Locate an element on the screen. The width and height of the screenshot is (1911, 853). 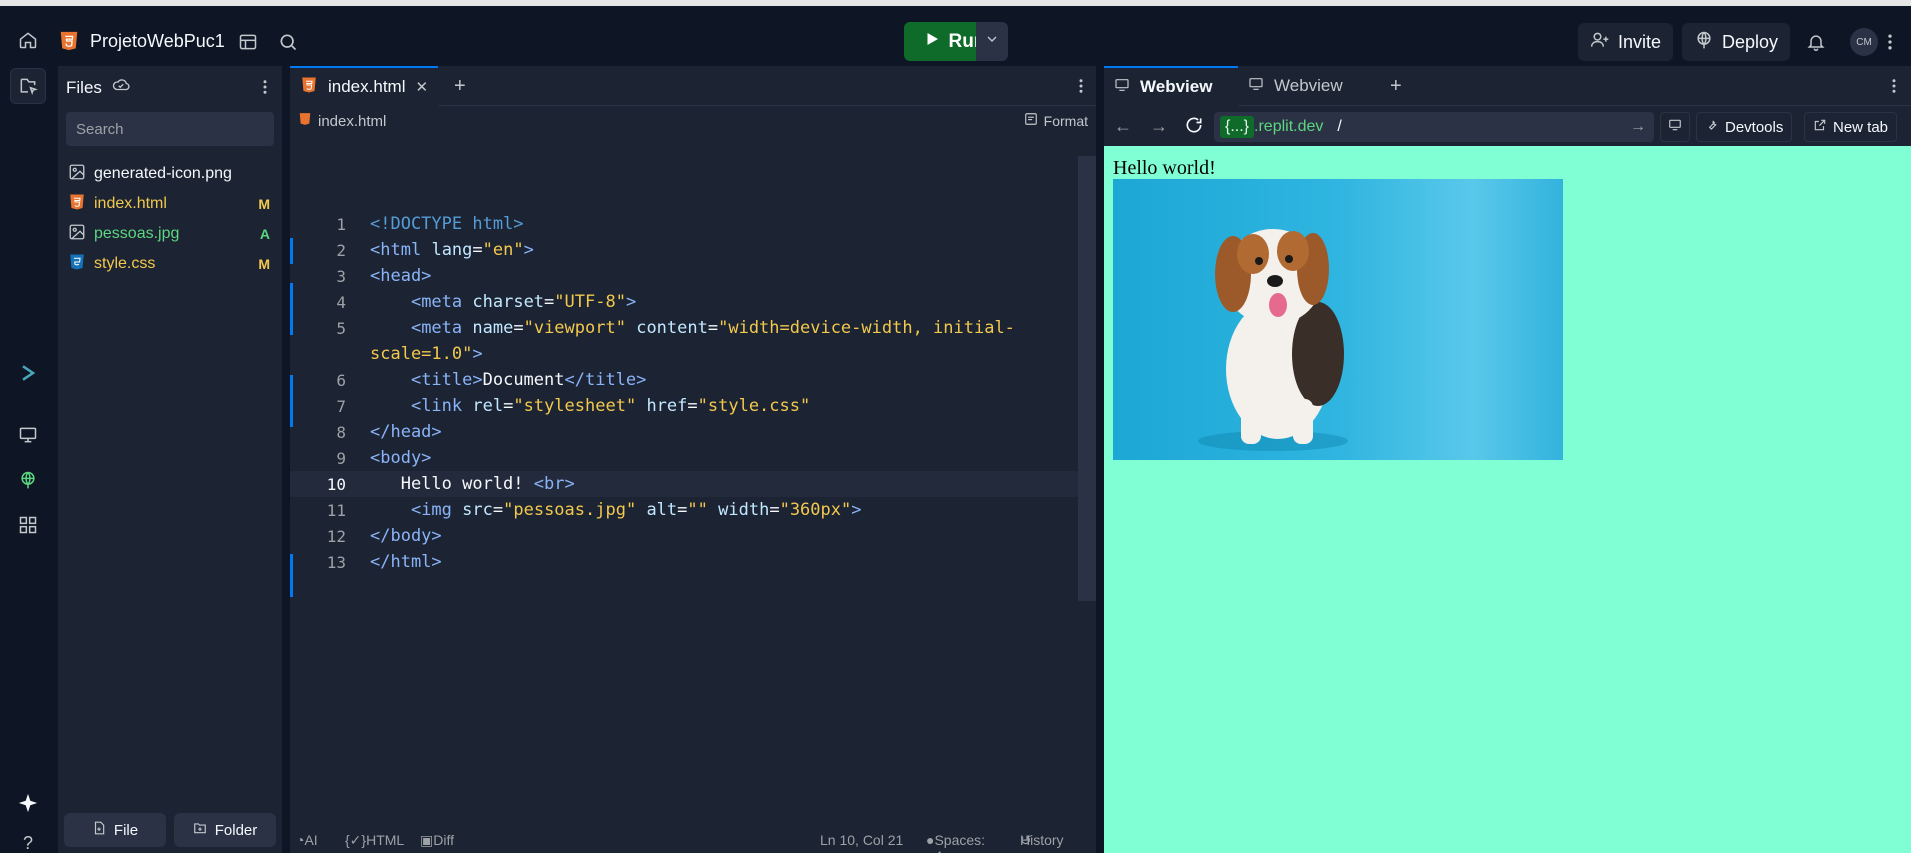
files-tool-icon is located at coordinates (28, 86).